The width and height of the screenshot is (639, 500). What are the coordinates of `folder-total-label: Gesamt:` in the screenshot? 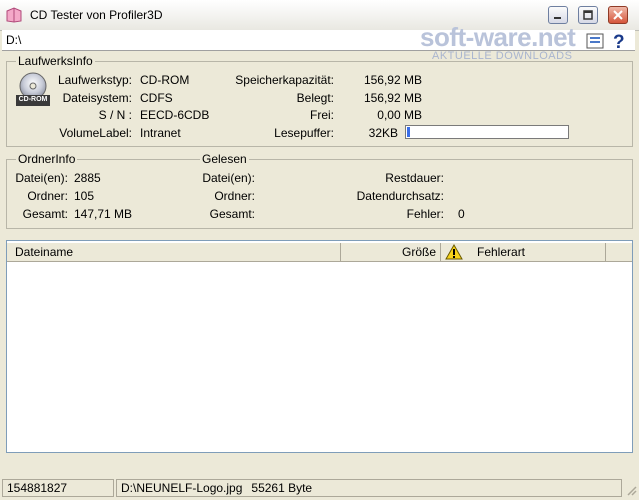 It's located at (45, 214).